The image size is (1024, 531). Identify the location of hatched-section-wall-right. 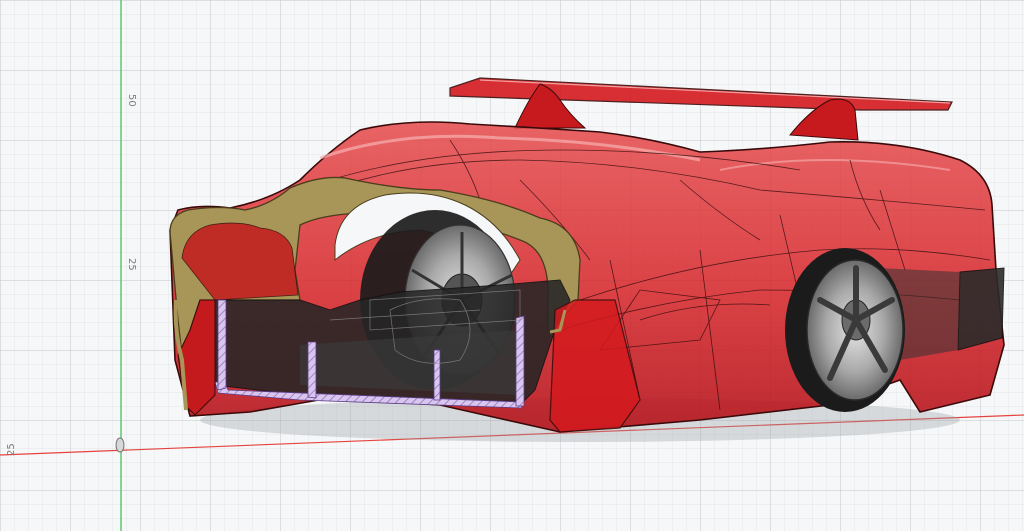
(520, 361).